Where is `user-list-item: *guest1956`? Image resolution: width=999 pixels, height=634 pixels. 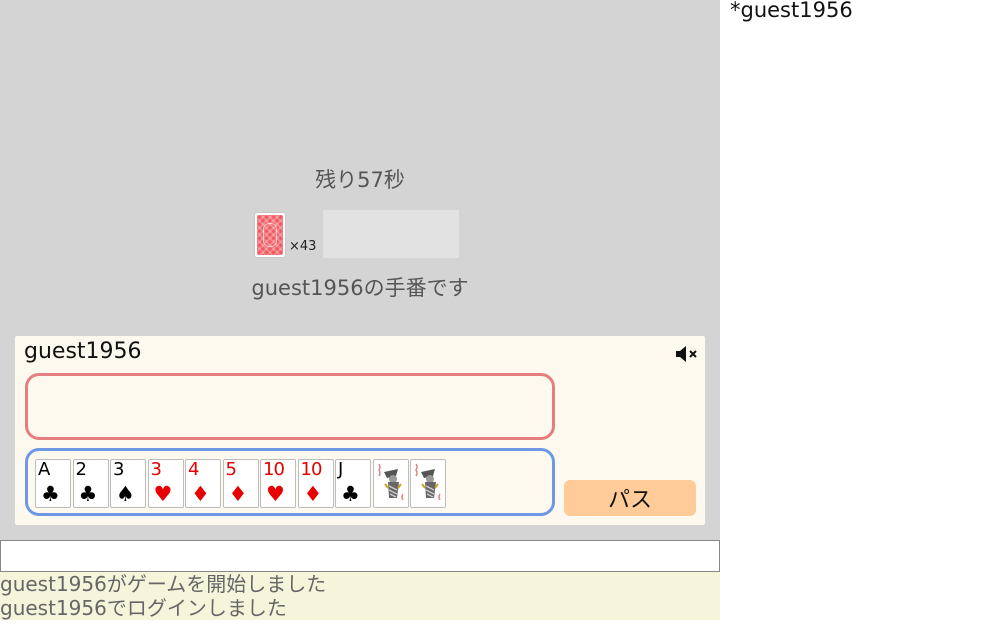
user-list-item: *guest1956 is located at coordinates (791, 11).